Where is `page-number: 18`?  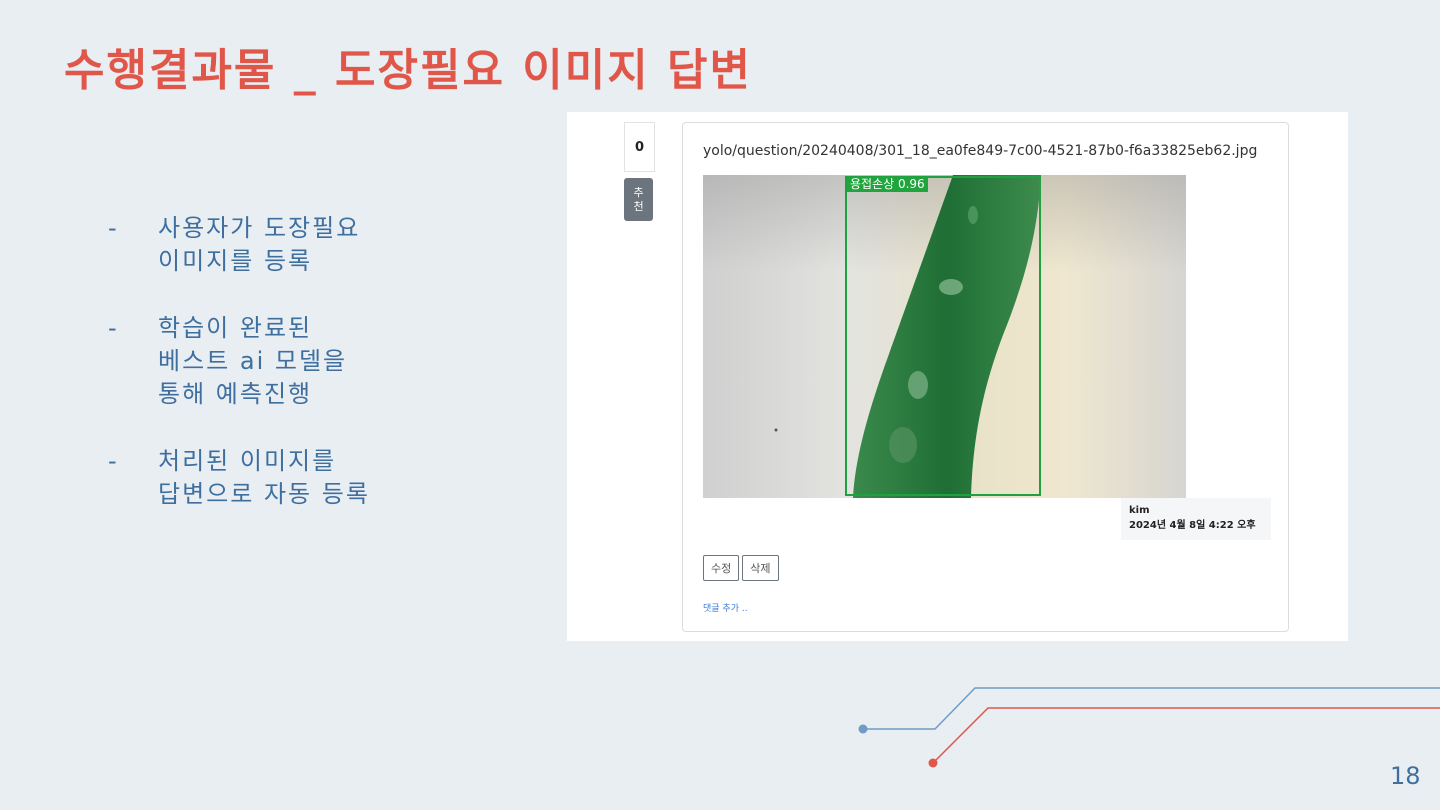
page-number: 18 is located at coordinates (1405, 776).